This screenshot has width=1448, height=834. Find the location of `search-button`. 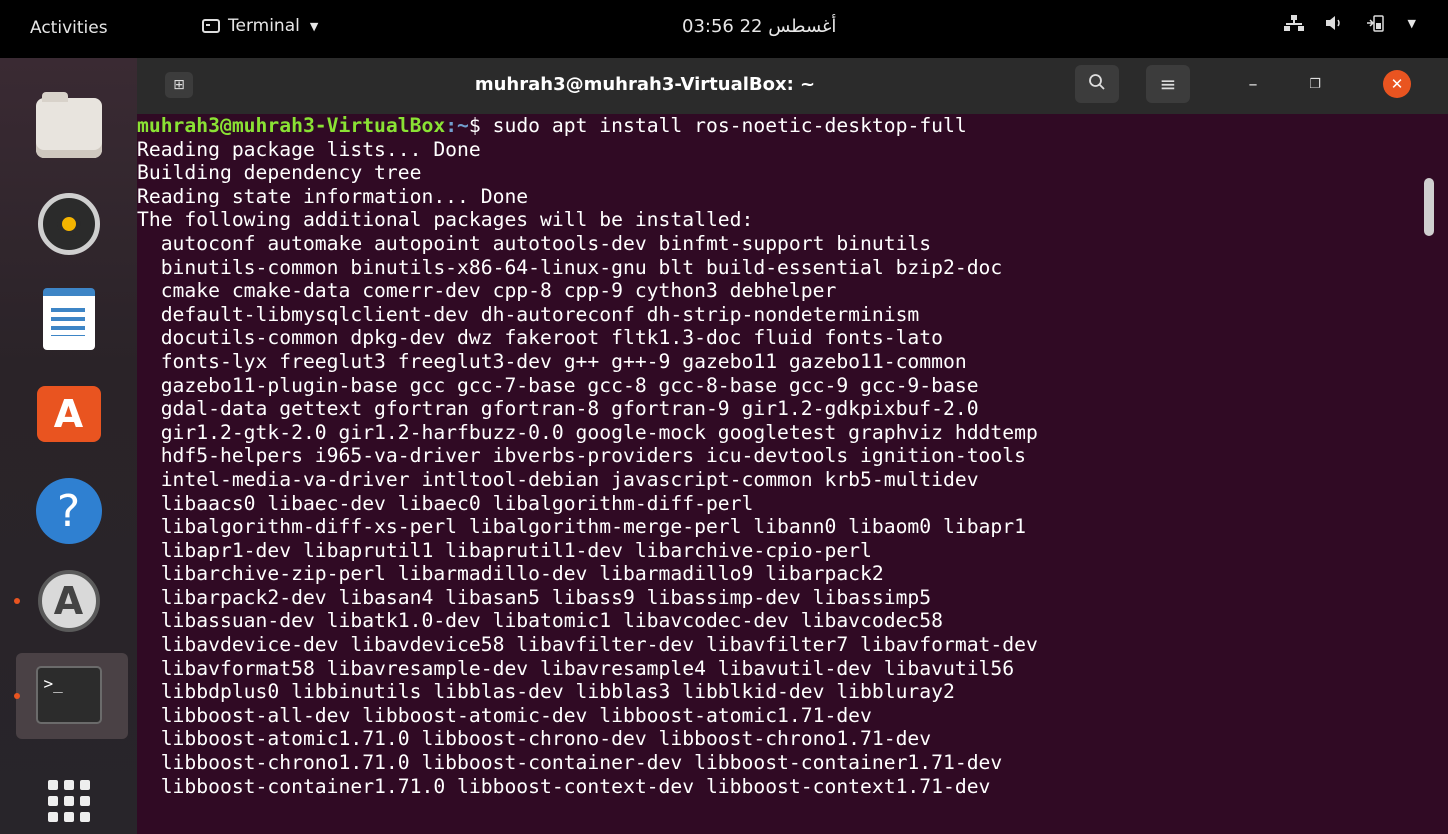

search-button is located at coordinates (1097, 84).